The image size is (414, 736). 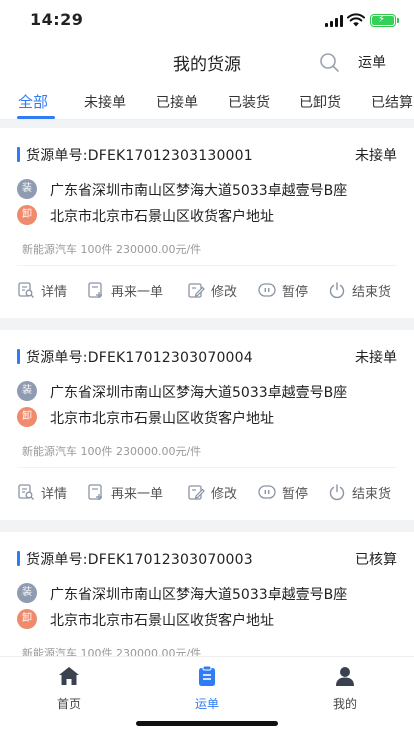 I want to click on wifi-icon, so click(x=356, y=20).